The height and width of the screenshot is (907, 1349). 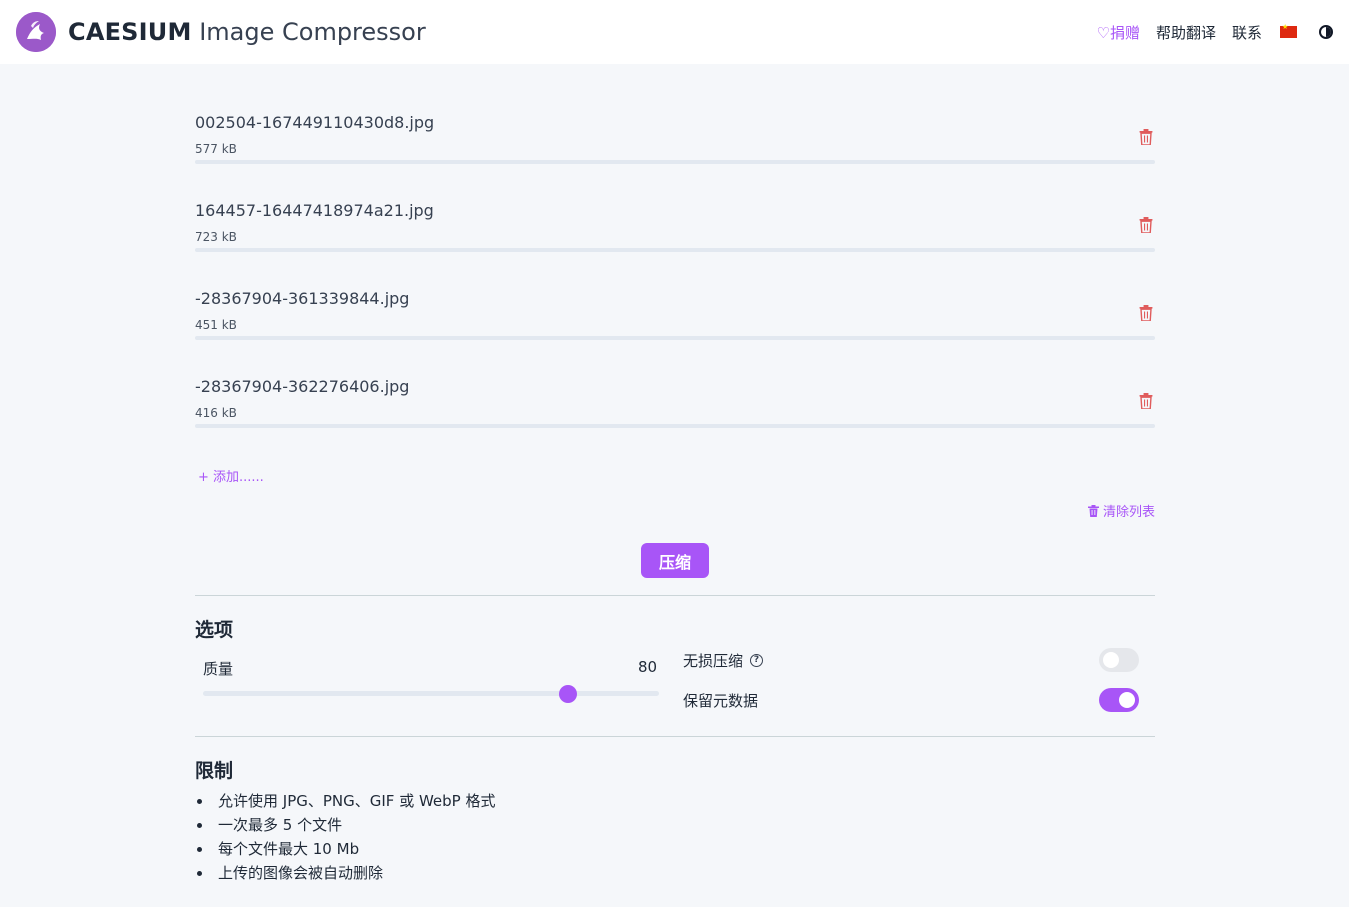 What do you see at coordinates (314, 210) in the screenshot?
I see `file-name: 164457-16447418974a21.jpg` at bounding box center [314, 210].